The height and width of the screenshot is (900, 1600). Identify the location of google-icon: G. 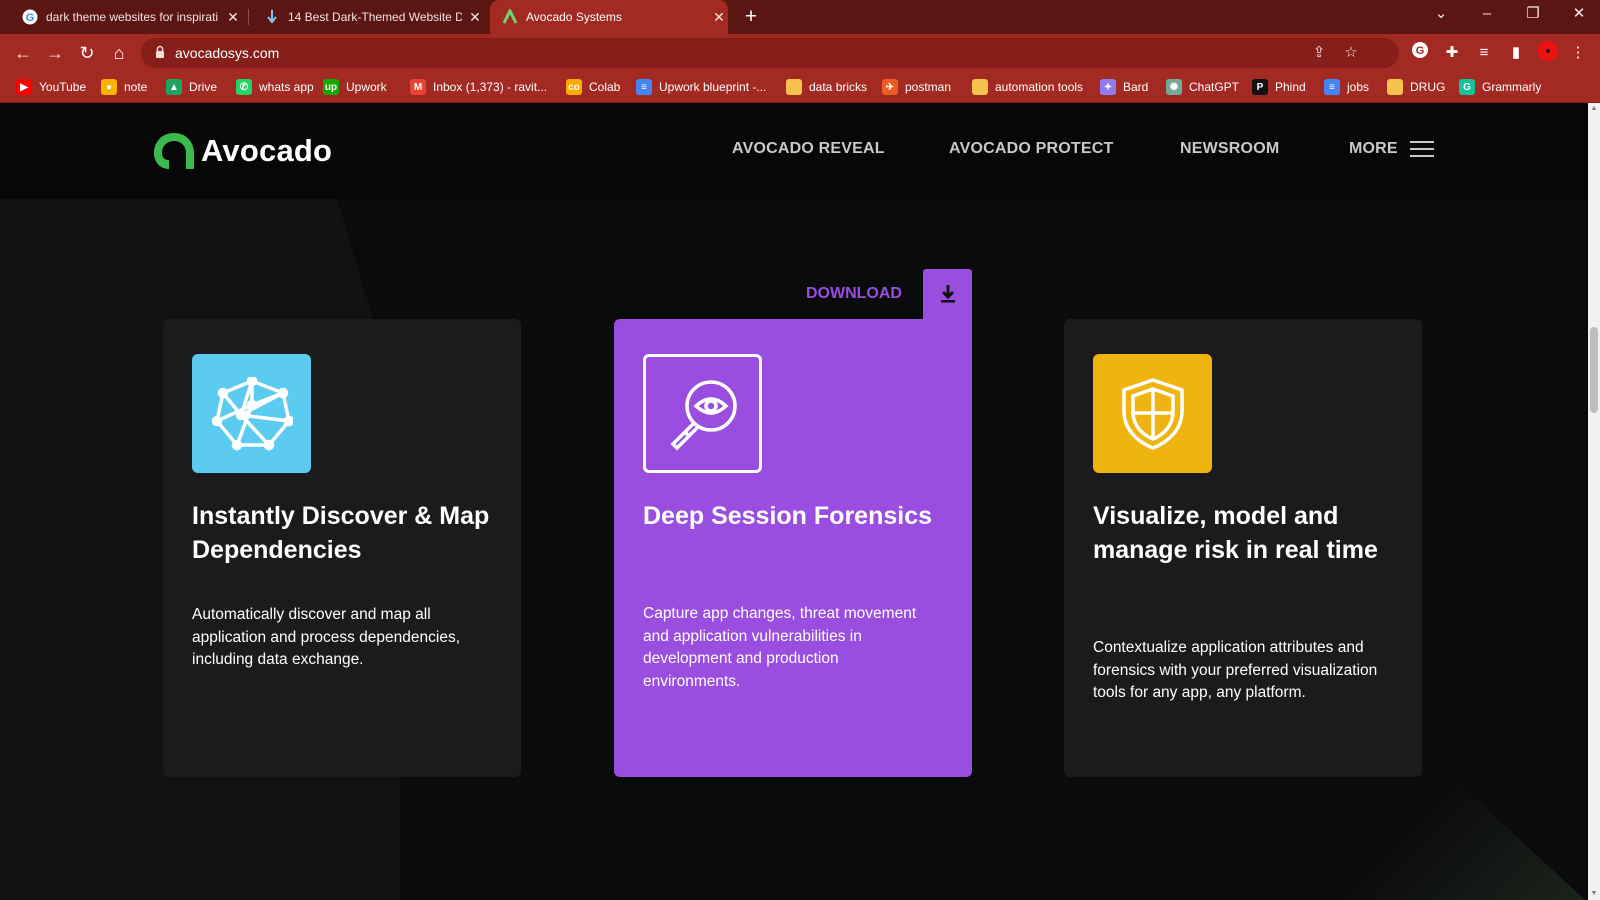
(30, 17).